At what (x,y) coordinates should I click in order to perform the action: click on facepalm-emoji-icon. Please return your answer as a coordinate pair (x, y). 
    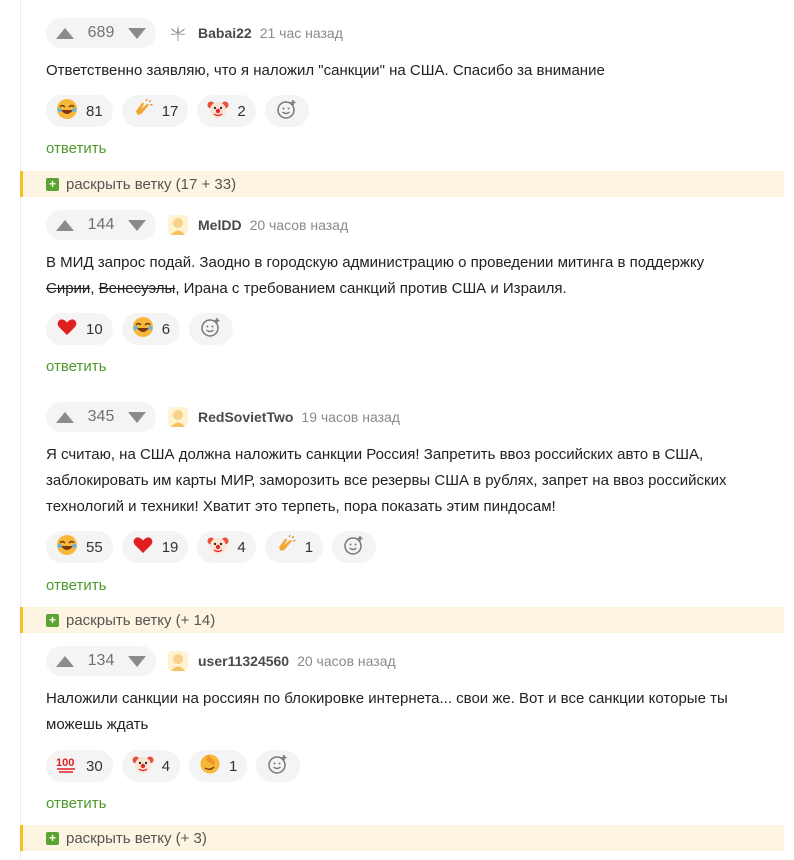
    Looking at the image, I should click on (210, 766).